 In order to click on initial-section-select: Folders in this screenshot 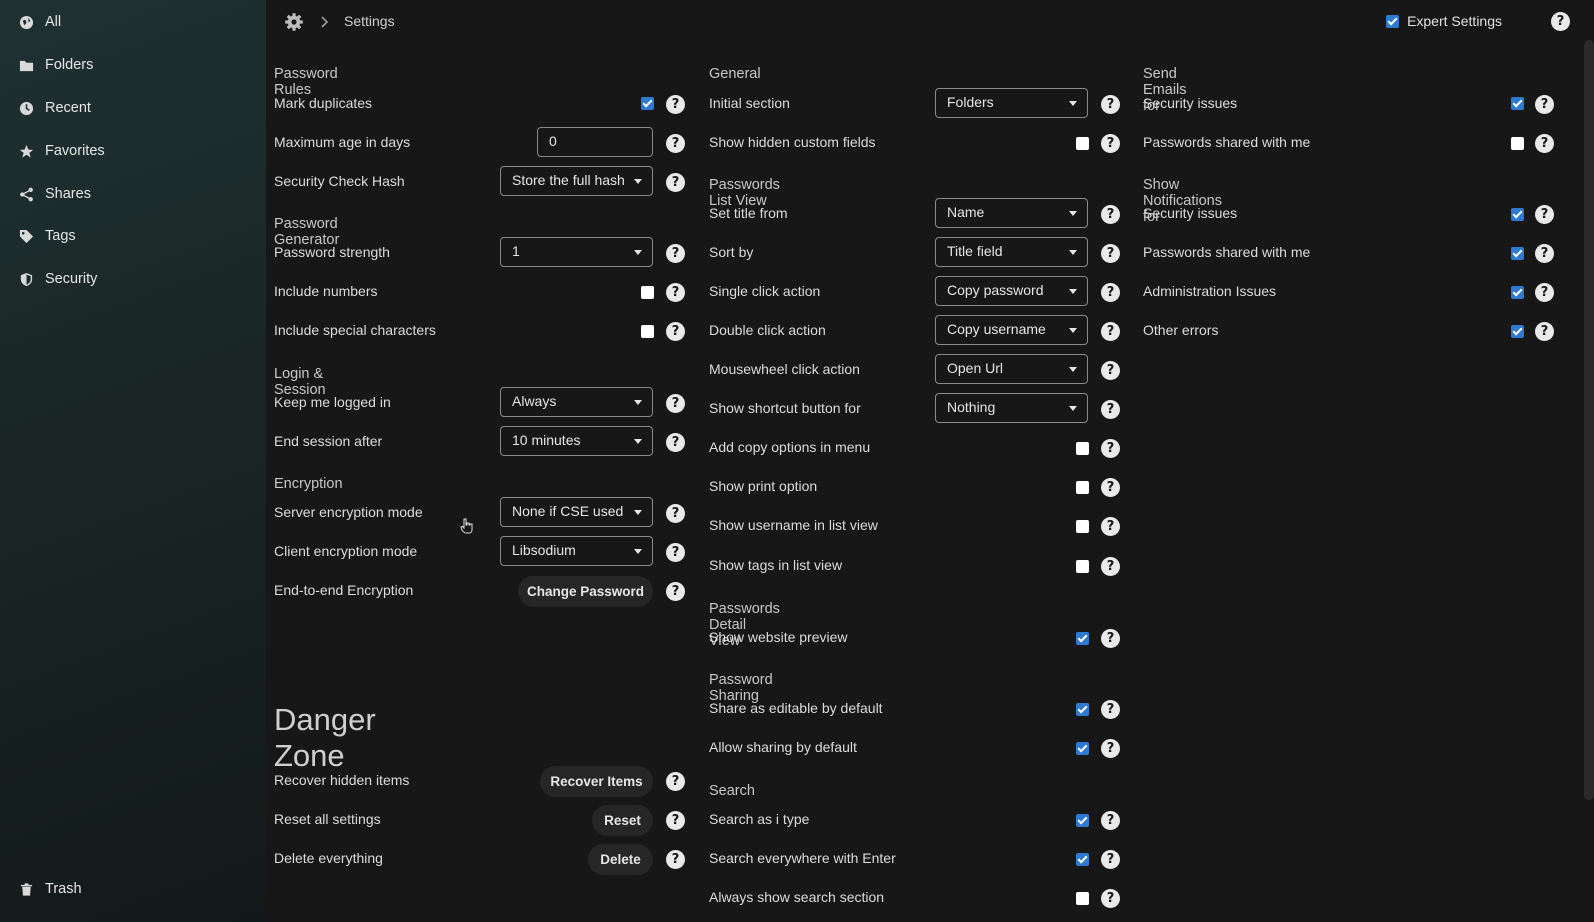, I will do `click(1011, 103)`.